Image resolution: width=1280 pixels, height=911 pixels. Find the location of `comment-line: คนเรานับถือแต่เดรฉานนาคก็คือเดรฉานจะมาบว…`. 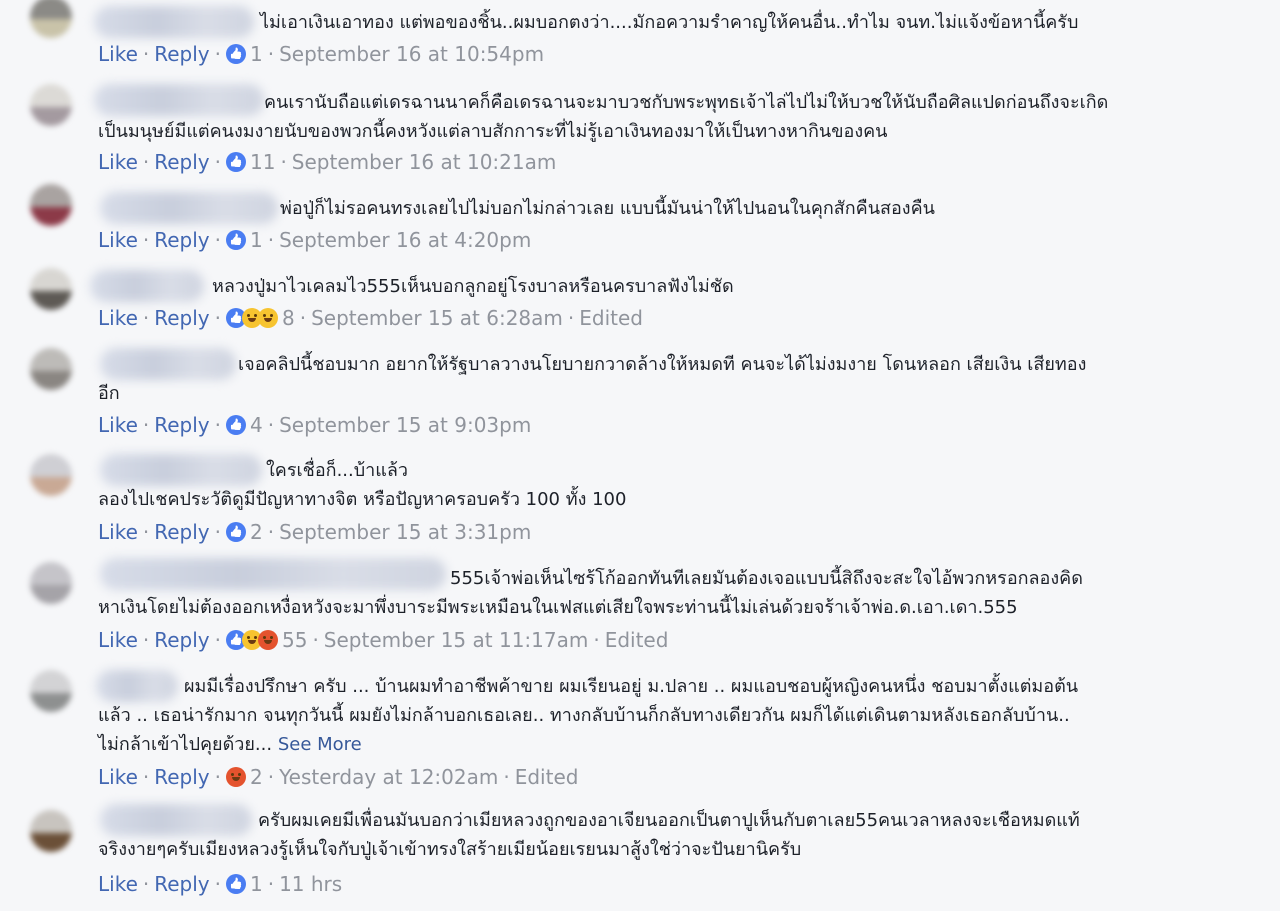

comment-line: คนเรานับถือแต่เดรฉานนาคก็คือเดรฉานจะมาบว… is located at coordinates (686, 102).